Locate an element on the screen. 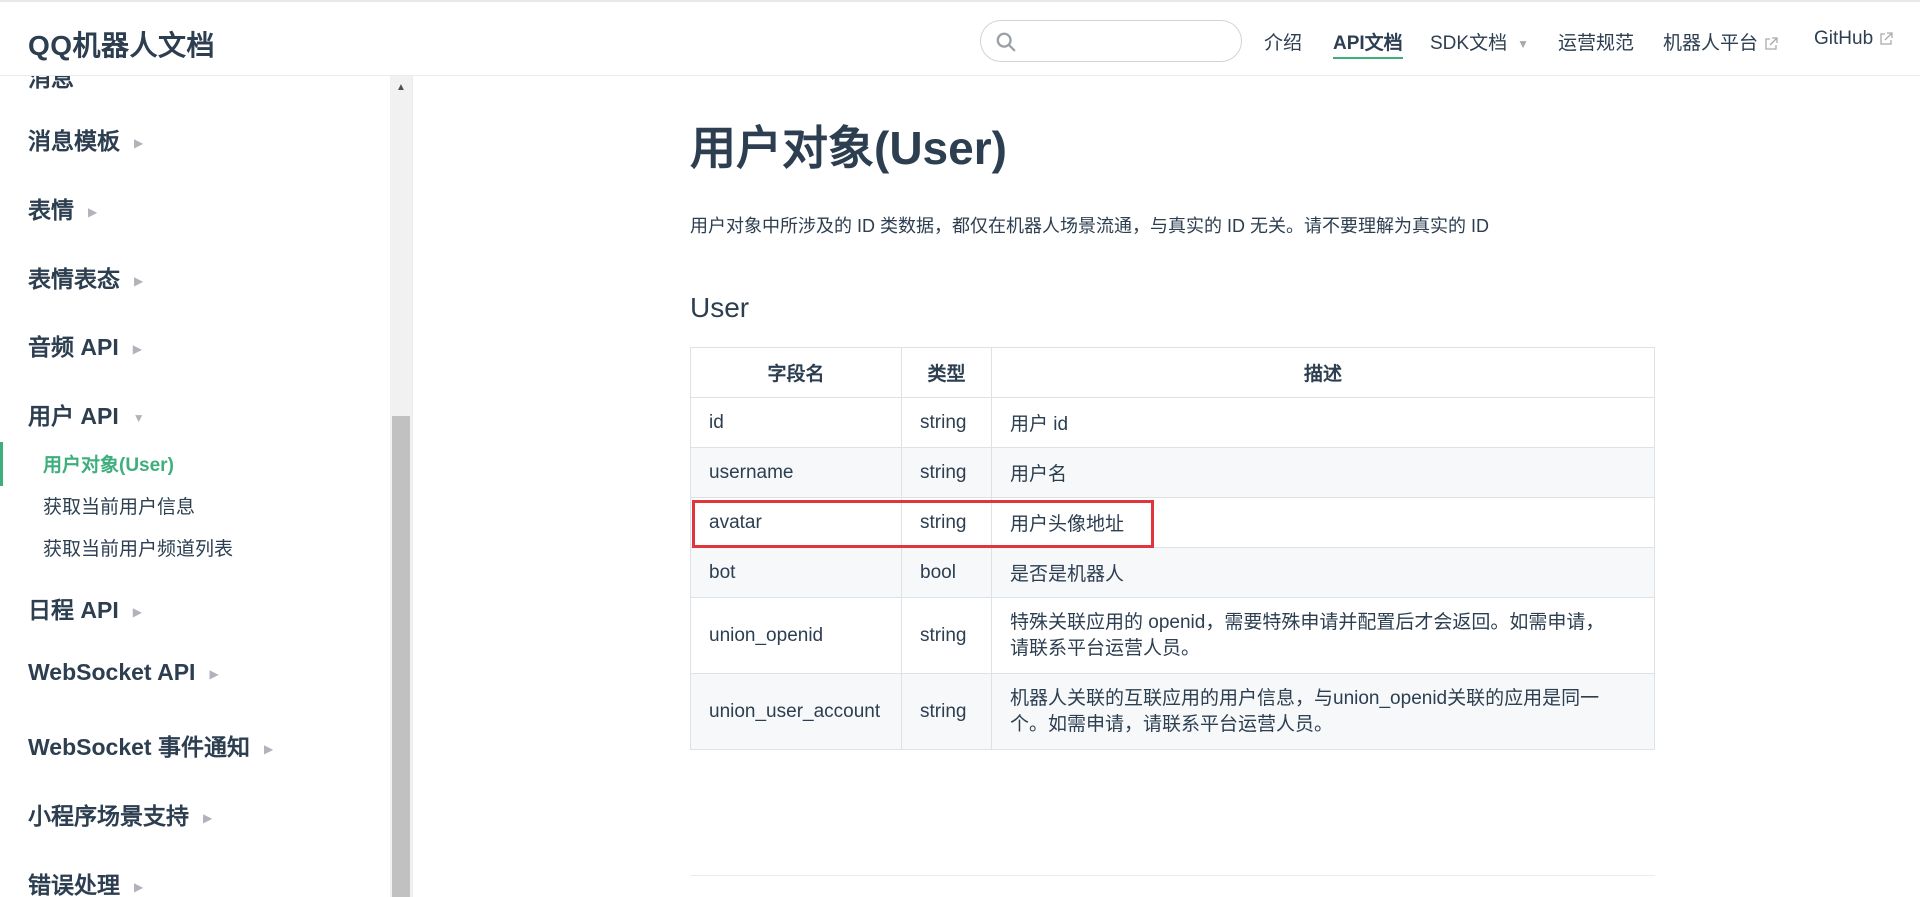 Image resolution: width=1920 pixels, height=897 pixels. sidebar-link-user-object: 用户对象(User) is located at coordinates (108, 463).